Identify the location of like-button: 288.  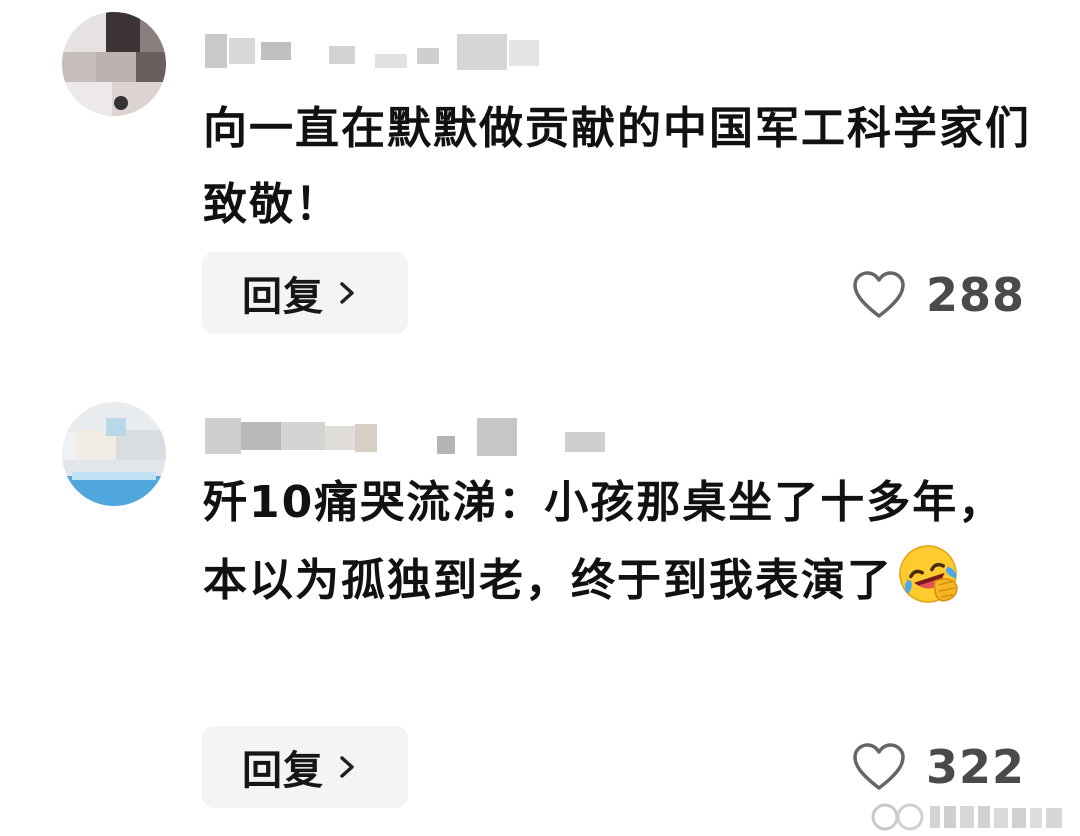
(938, 295).